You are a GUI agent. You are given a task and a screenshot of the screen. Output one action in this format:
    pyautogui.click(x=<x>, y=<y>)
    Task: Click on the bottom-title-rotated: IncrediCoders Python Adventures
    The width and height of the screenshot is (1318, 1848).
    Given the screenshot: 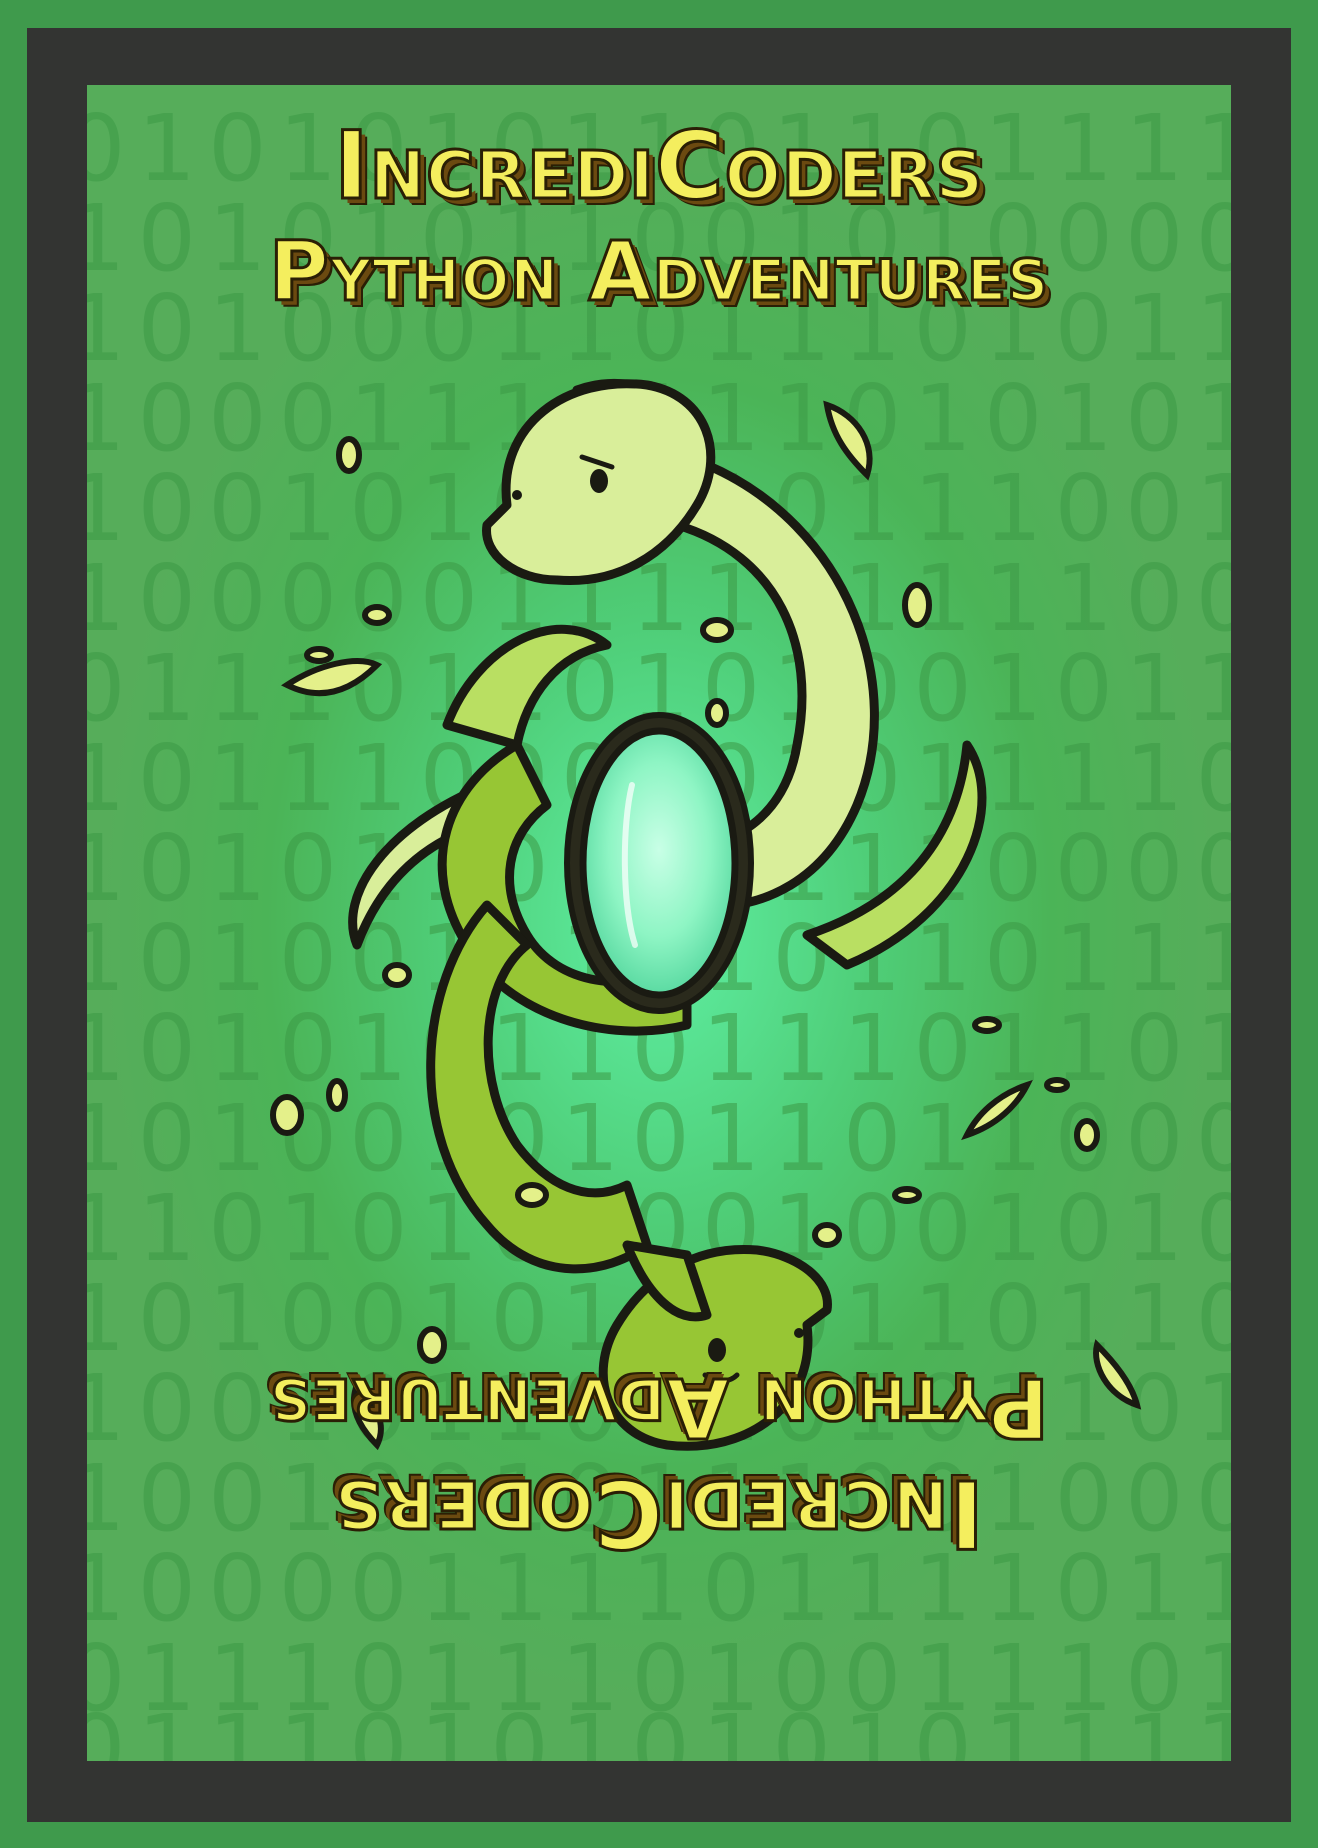 What is the action you would take?
    pyautogui.click(x=659, y=1463)
    